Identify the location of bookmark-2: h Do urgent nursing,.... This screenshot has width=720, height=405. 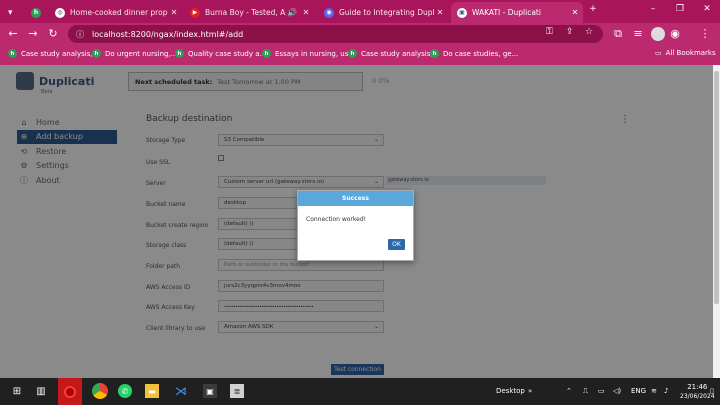
(134, 53).